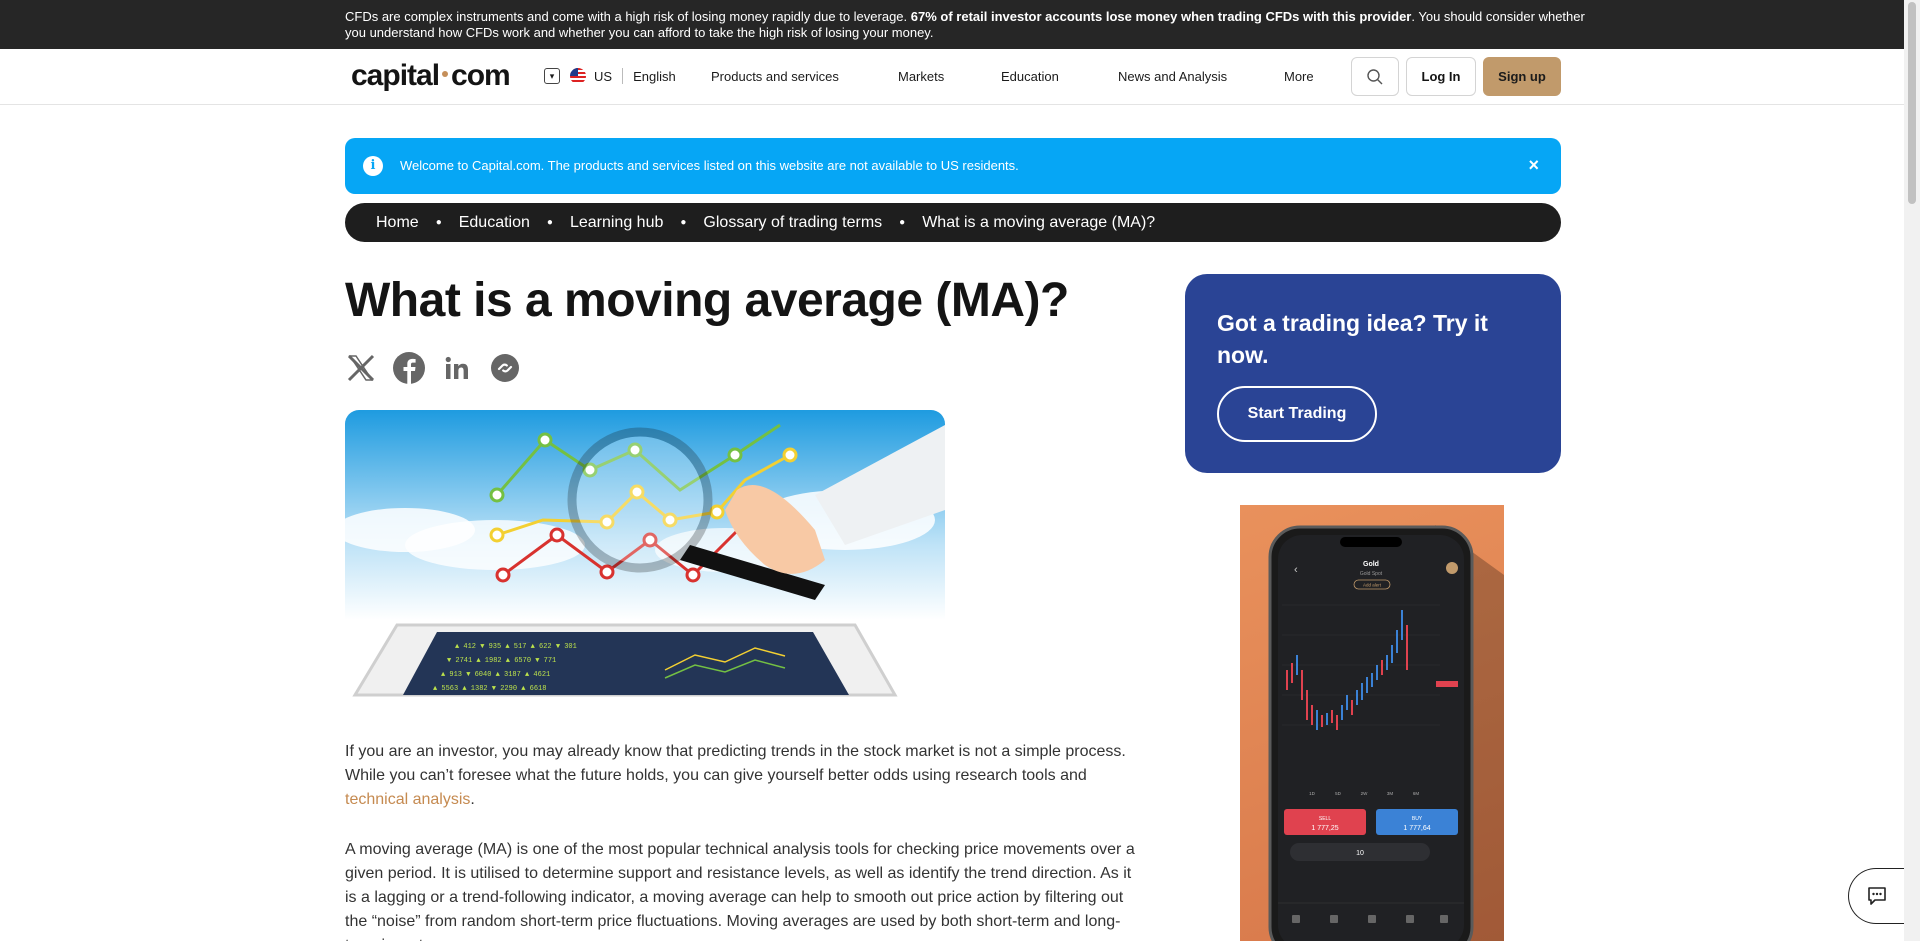 The width and height of the screenshot is (1920, 941). Describe the element at coordinates (1533, 165) in the screenshot. I see `close-icon: ×` at that location.